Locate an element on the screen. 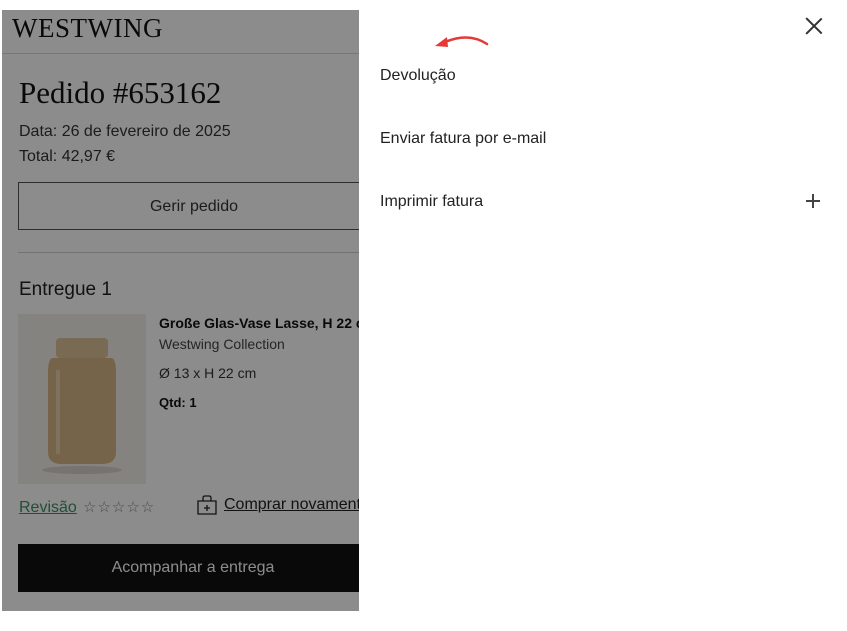  print-invoice-option: Imprimir fatura is located at coordinates (431, 202).